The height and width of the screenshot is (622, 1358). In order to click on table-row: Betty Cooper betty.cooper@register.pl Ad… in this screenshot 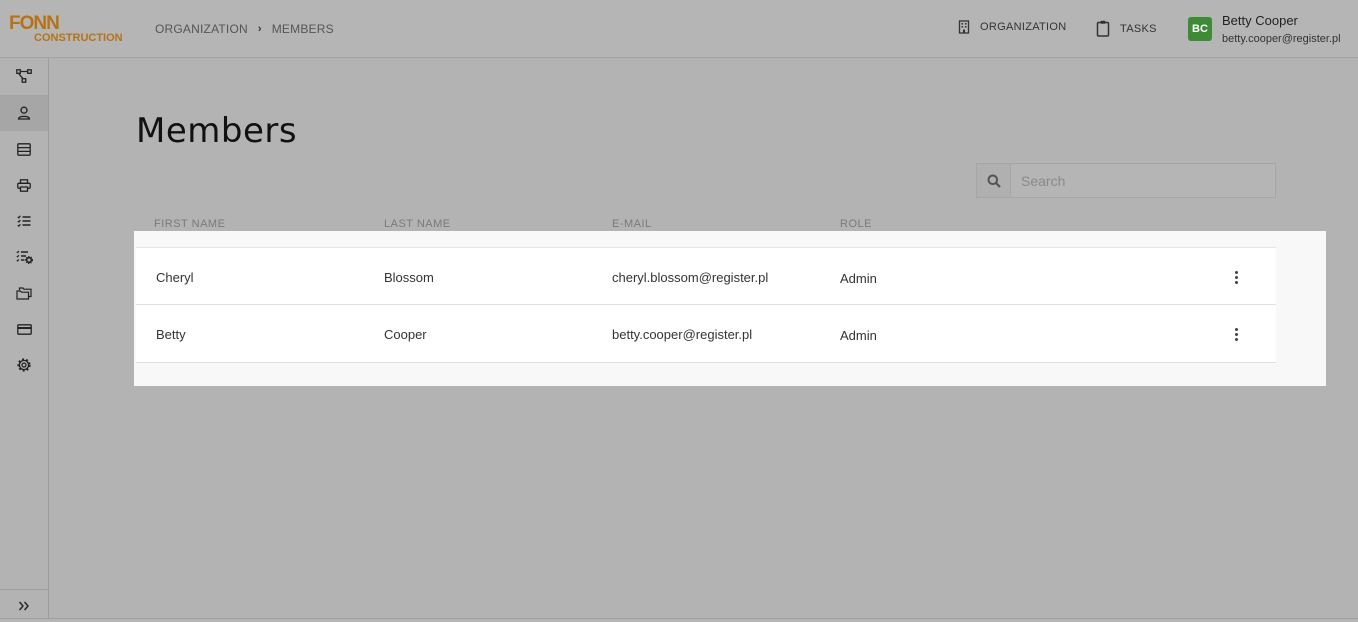, I will do `click(706, 334)`.